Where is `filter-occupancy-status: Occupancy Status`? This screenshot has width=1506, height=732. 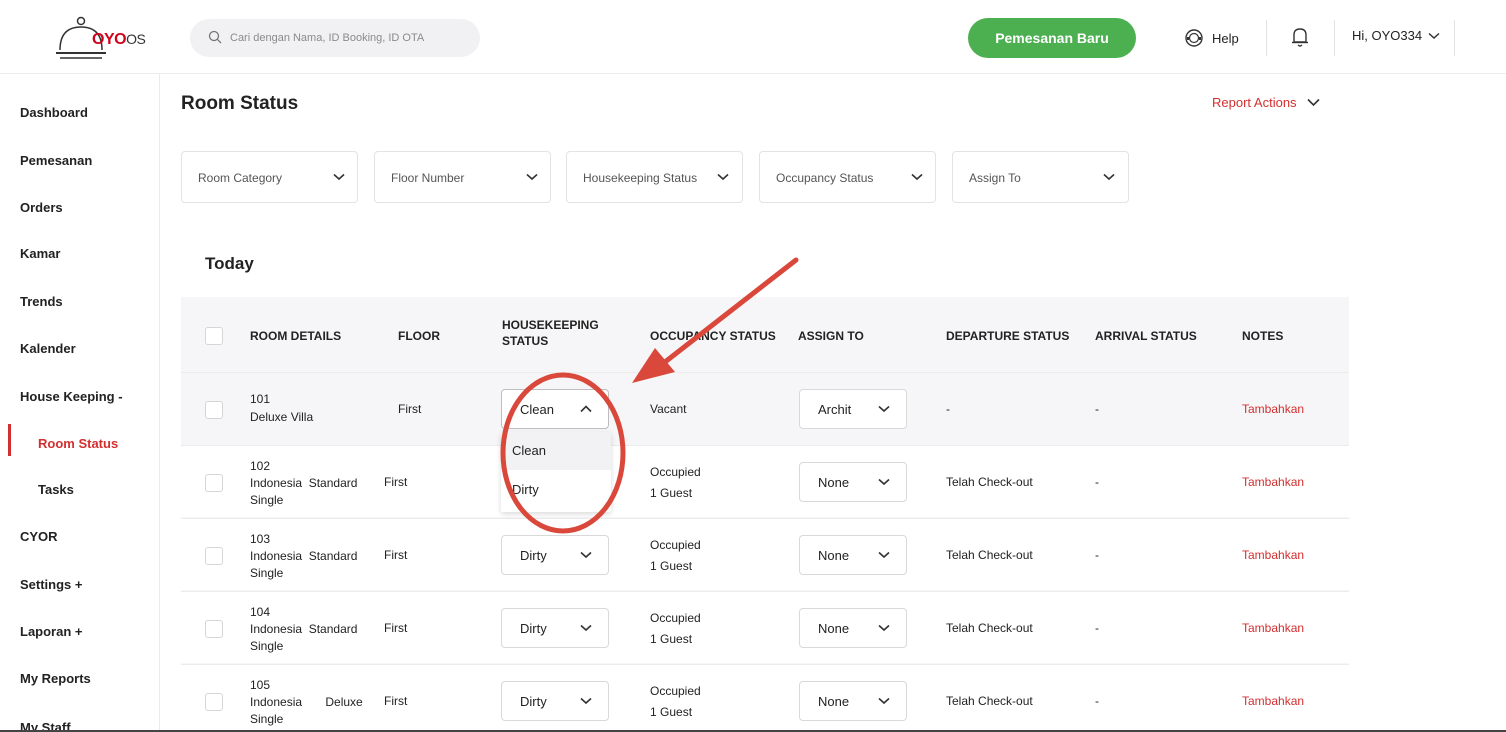
filter-occupancy-status: Occupancy Status is located at coordinates (847, 177).